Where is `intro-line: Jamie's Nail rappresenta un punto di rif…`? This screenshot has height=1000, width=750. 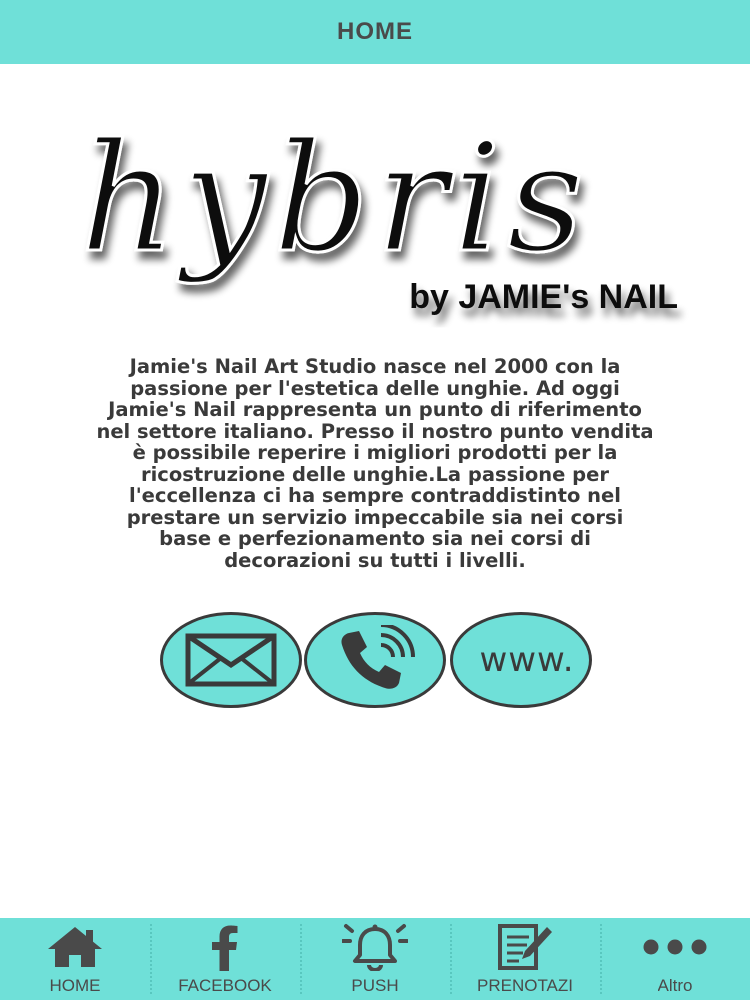
intro-line: Jamie's Nail rappresenta un punto di rif… is located at coordinates (375, 409).